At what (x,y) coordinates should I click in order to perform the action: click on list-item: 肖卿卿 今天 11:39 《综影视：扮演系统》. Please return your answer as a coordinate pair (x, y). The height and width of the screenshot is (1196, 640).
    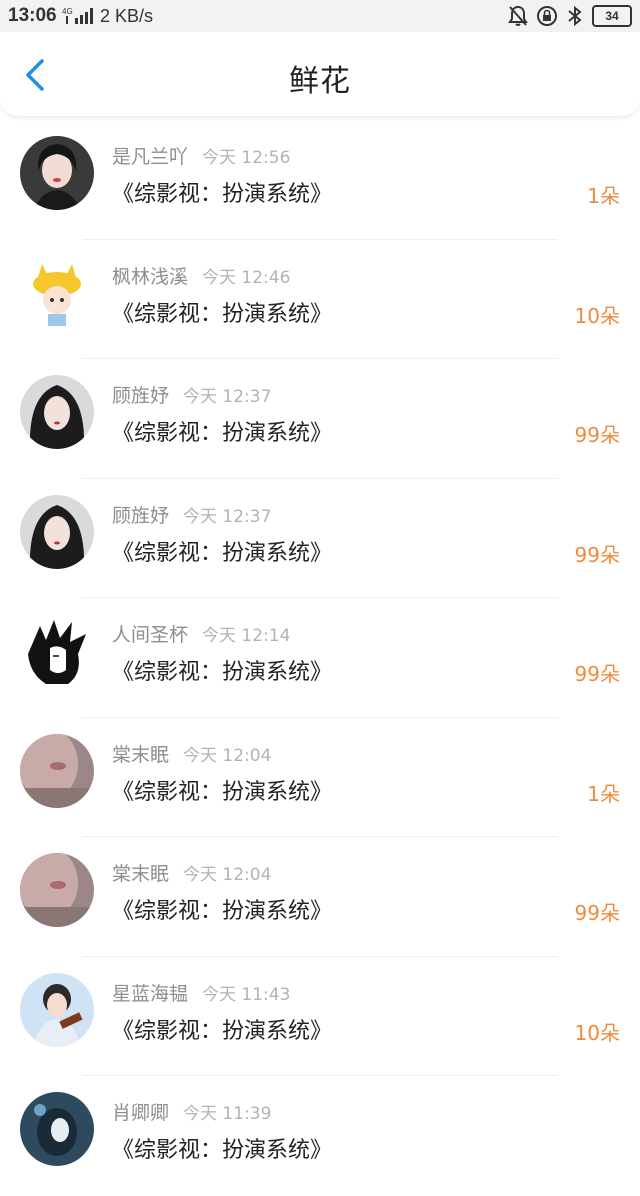
    Looking at the image, I should click on (320, 1136).